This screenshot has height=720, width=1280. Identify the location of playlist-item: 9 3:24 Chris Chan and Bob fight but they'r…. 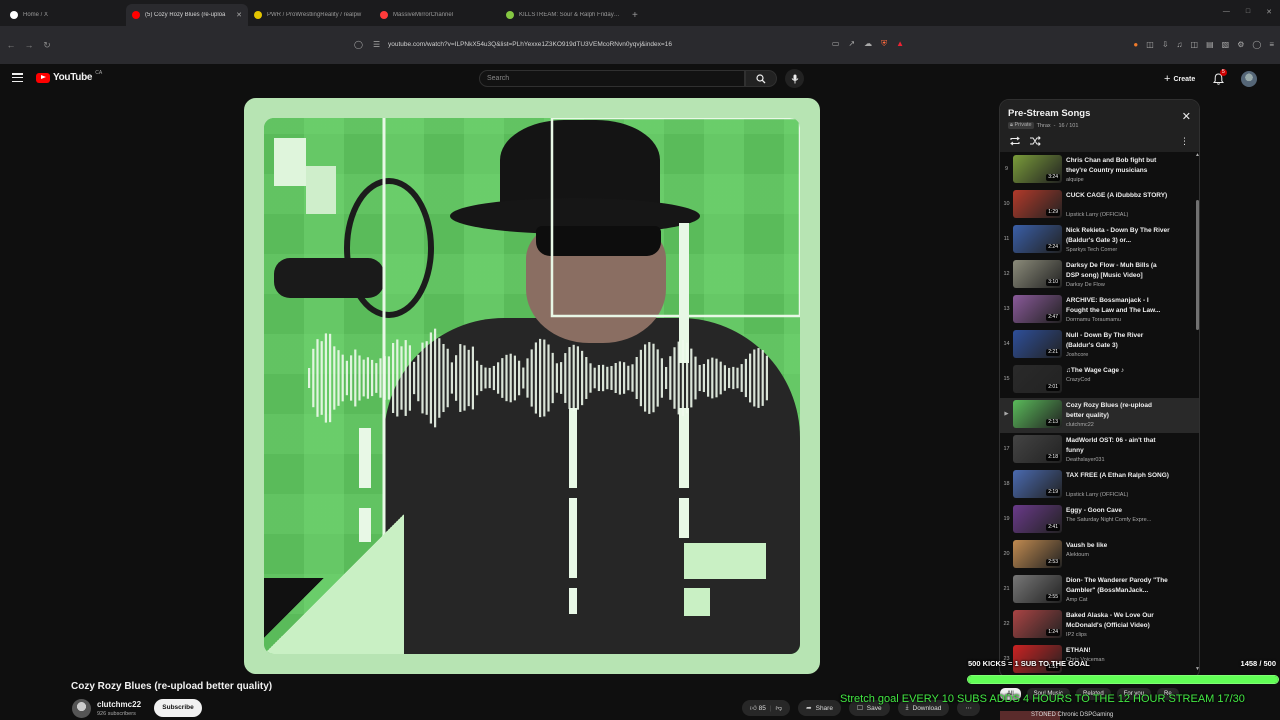
(1099, 170).